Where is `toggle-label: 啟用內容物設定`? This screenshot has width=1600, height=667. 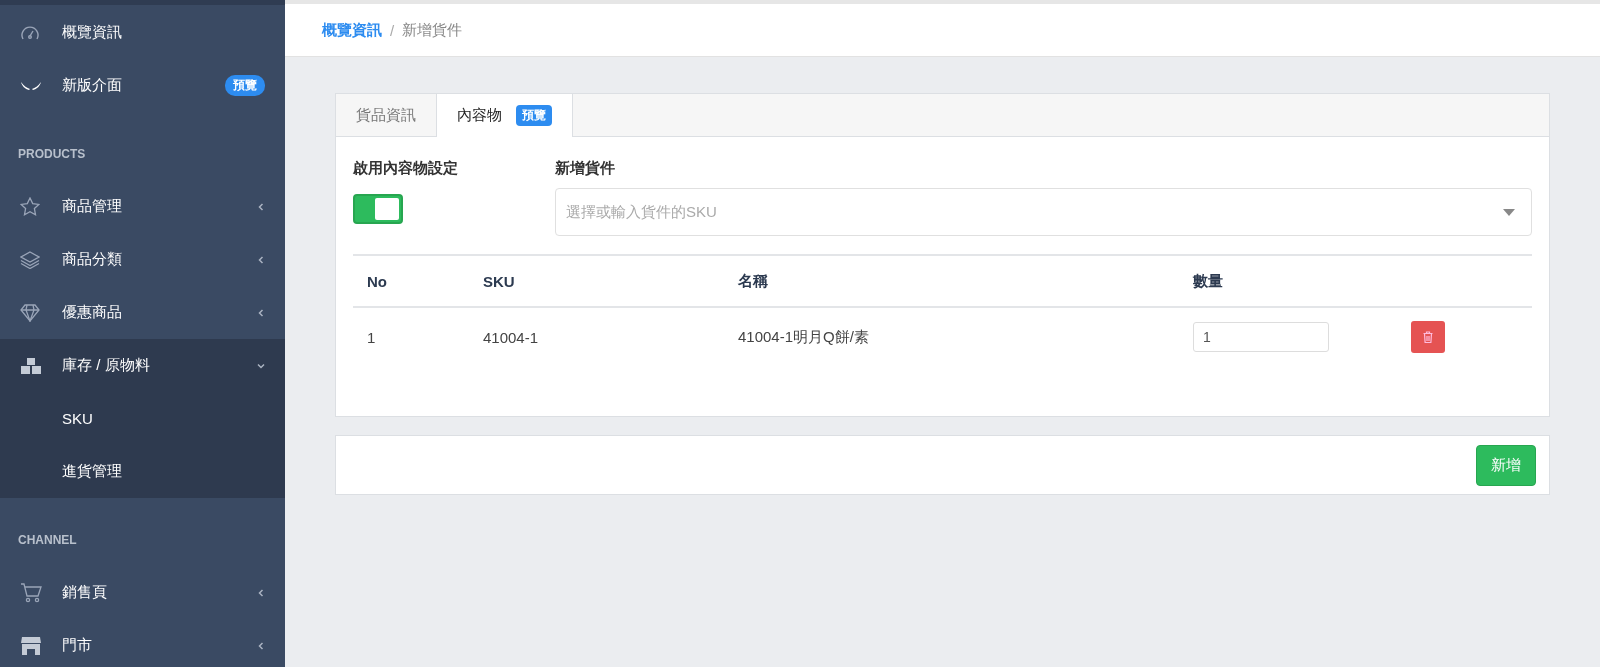 toggle-label: 啟用內容物設定 is located at coordinates (406, 168).